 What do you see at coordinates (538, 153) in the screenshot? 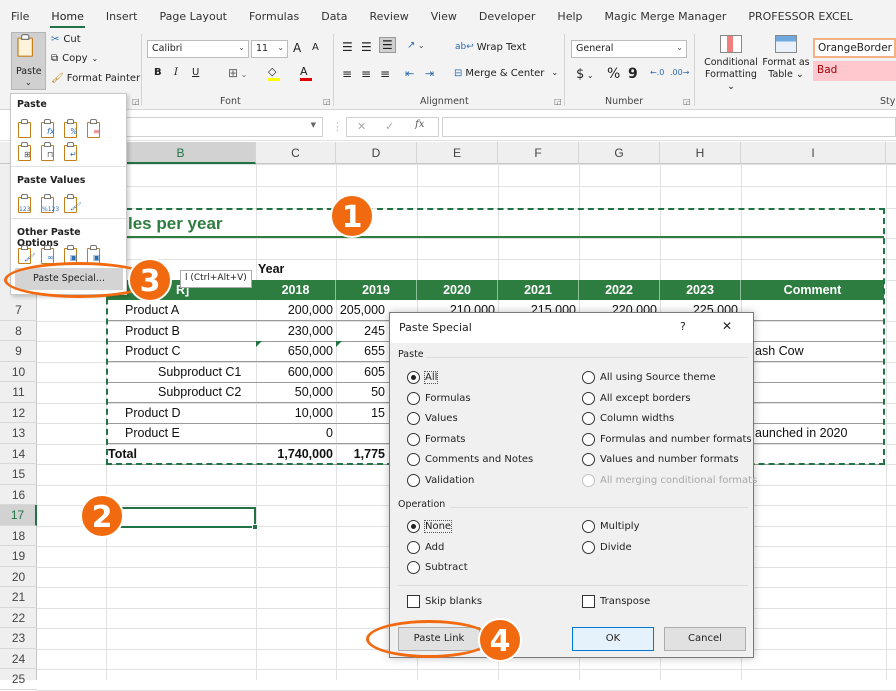
I see `column-header-f: F` at bounding box center [538, 153].